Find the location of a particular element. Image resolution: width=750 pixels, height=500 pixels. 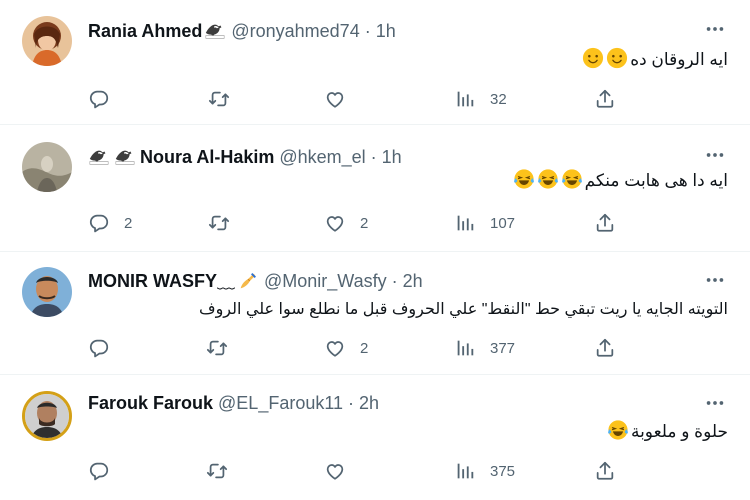

tweet-header: Noura Al-Hakim @hkem_el · 1h is located at coordinates (245, 157).